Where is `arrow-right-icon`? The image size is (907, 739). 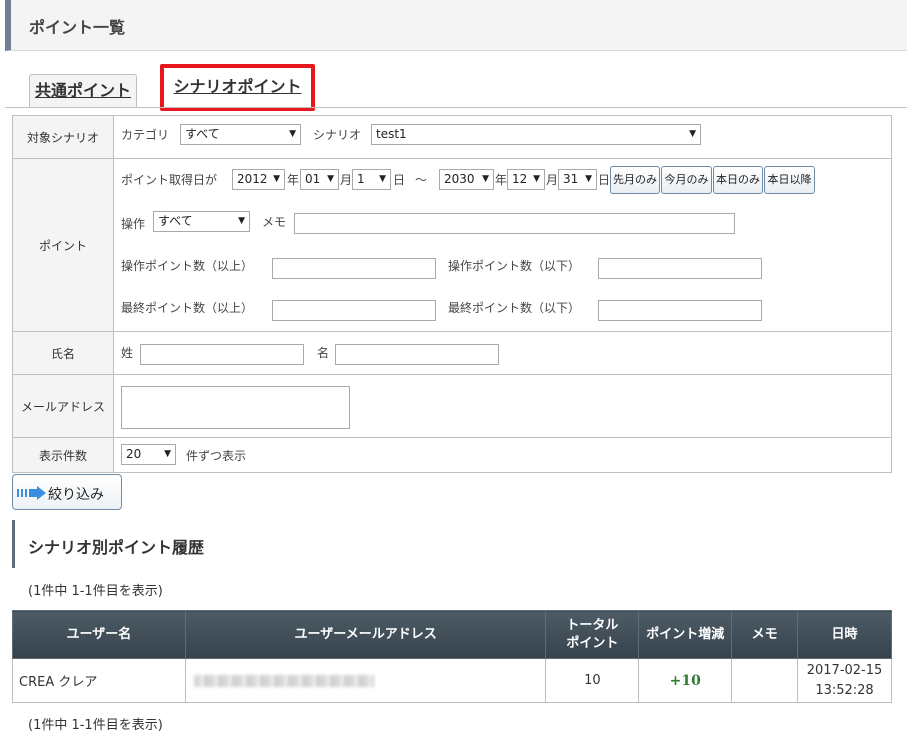
arrow-right-icon is located at coordinates (31, 493).